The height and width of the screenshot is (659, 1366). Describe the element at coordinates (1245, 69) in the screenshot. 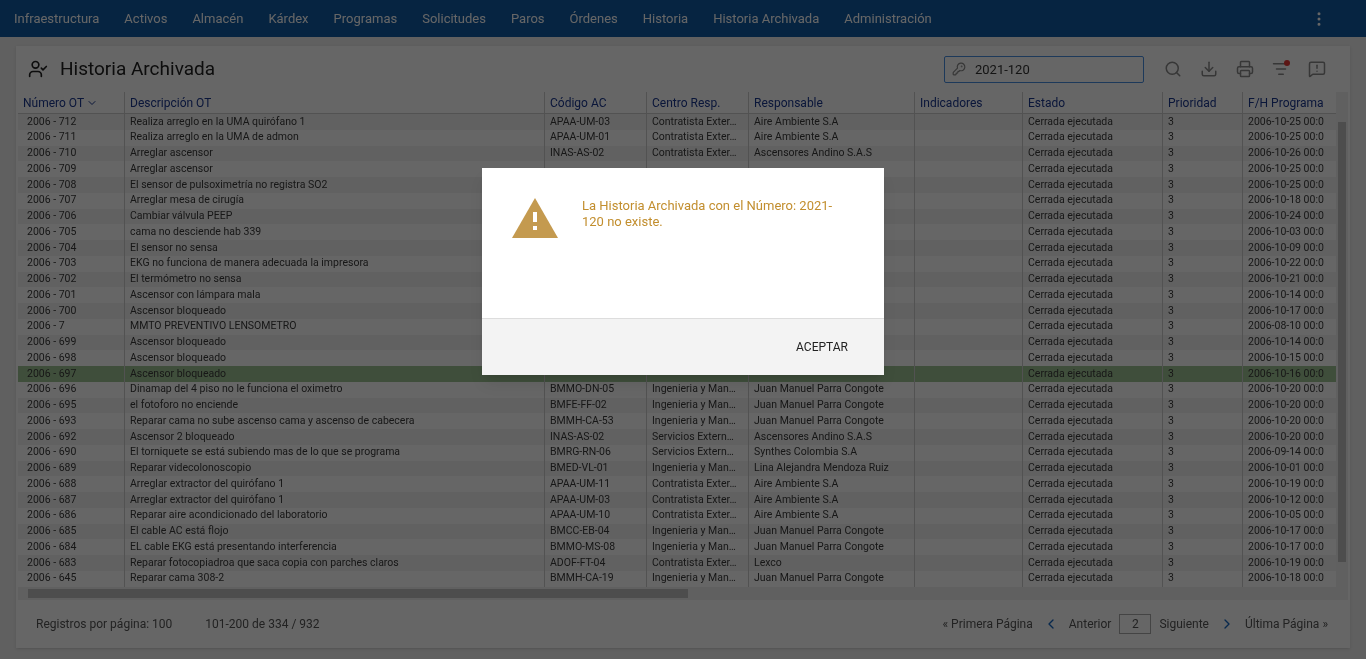

I see `print-icon` at that location.